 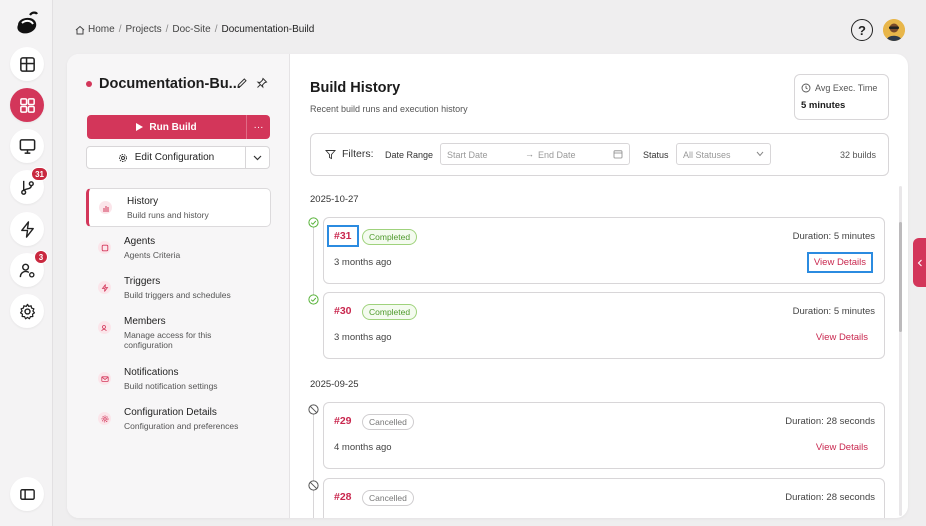 I want to click on group-date: 2025-10-27, so click(x=334, y=199).